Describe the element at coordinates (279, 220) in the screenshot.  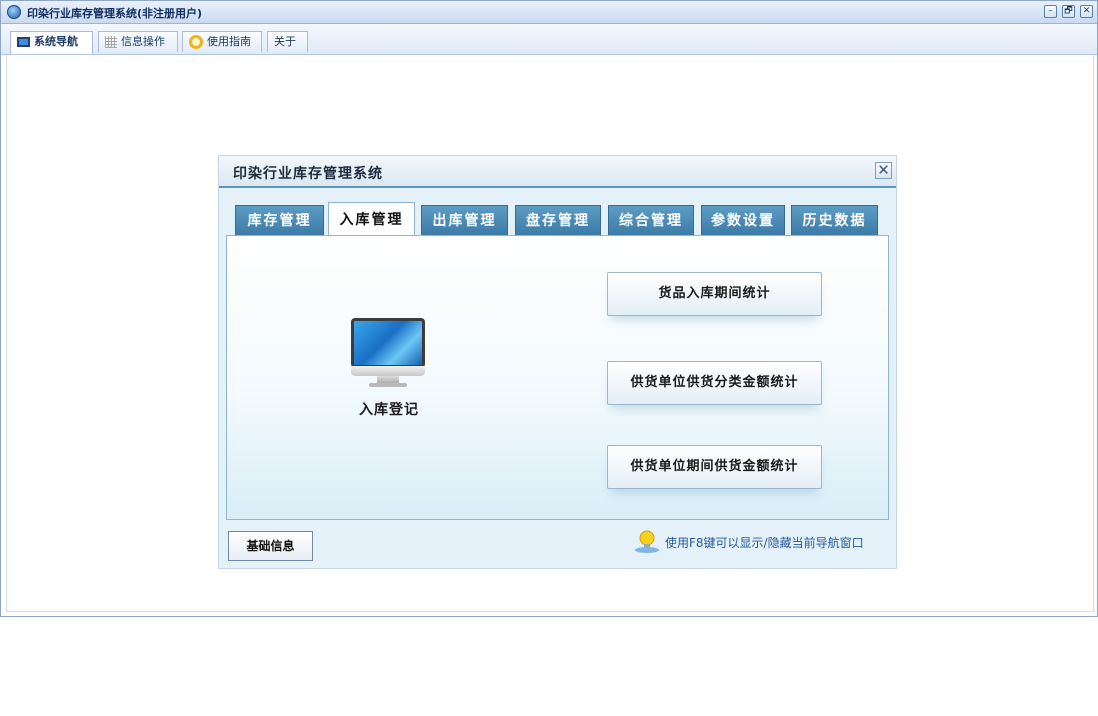
I see `tab-inventory-management: 库存管理` at that location.